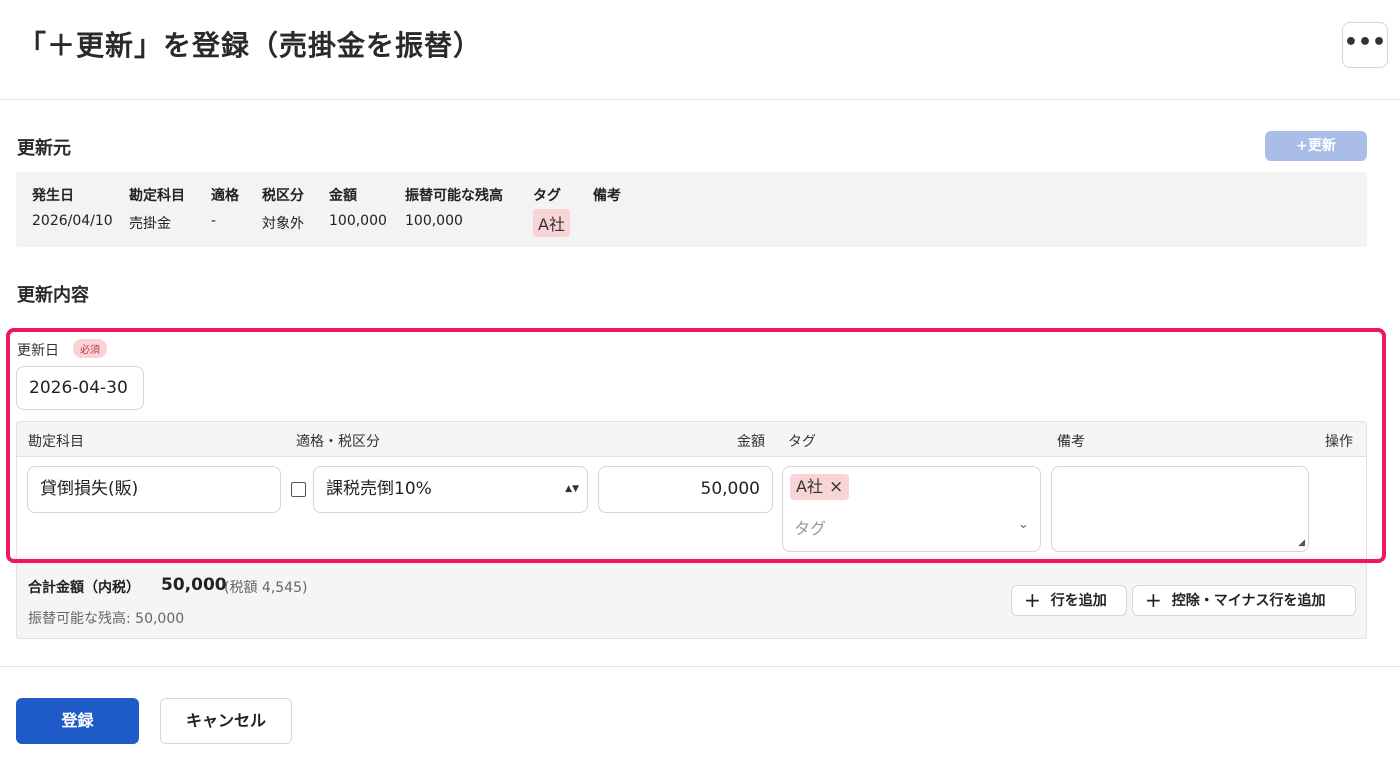 This screenshot has height=768, width=1400. Describe the element at coordinates (214, 221) in the screenshot. I see `source-qualified: -` at that location.